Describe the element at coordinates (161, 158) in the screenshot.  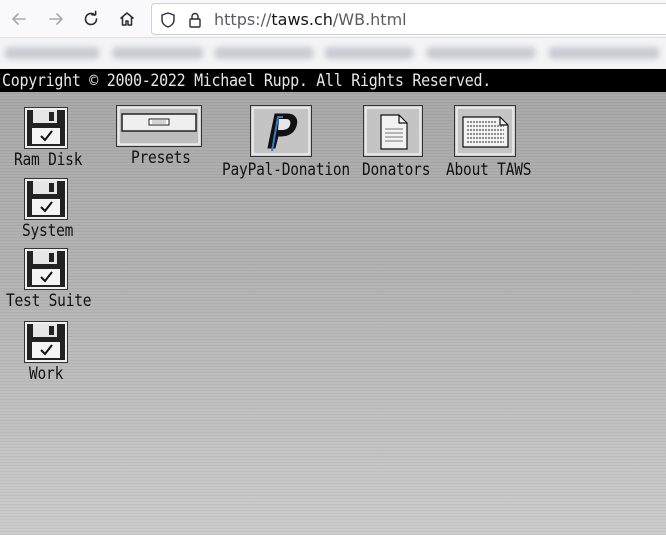
I see `presets-label: Presets` at that location.